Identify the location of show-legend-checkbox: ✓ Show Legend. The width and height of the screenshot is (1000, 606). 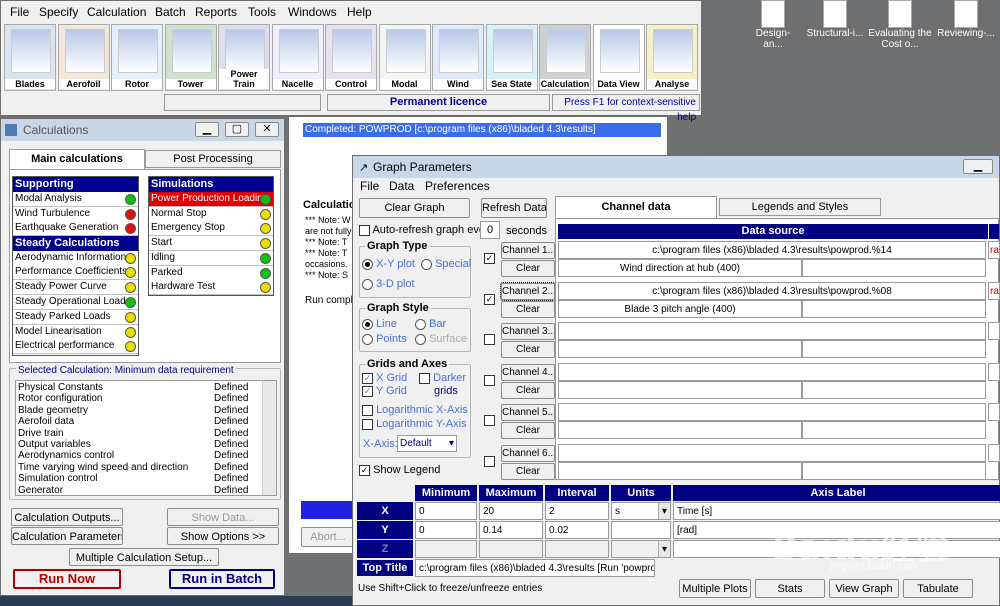
(399, 470).